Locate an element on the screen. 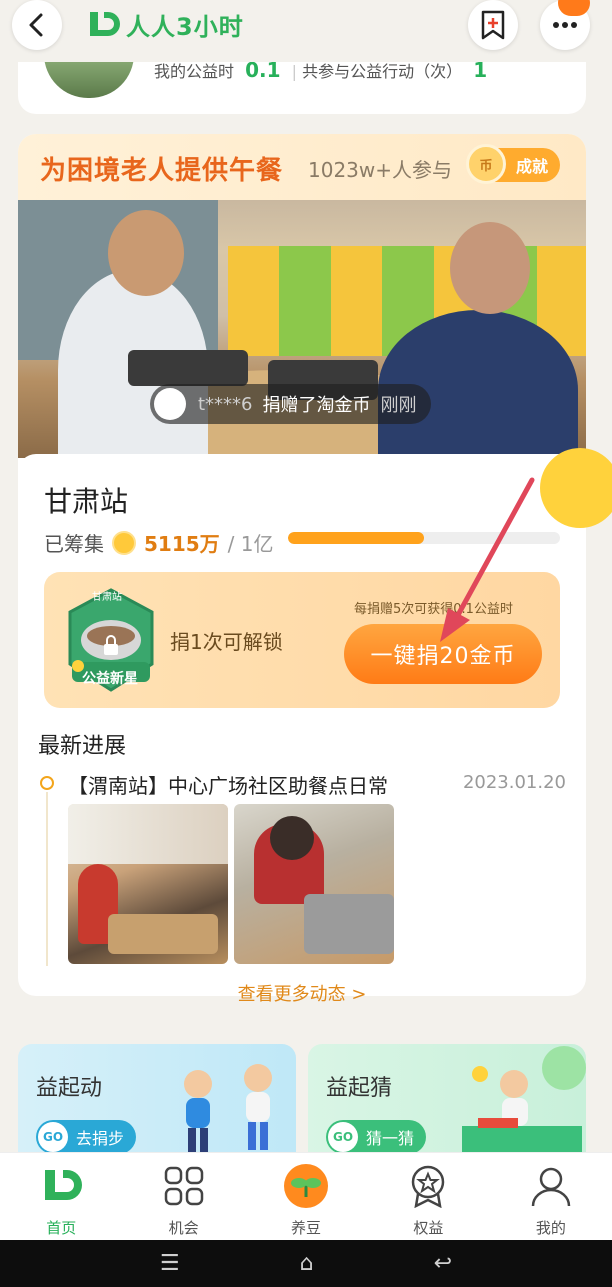 This screenshot has width=612, height=1287. grid-icon is located at coordinates (184, 1186).